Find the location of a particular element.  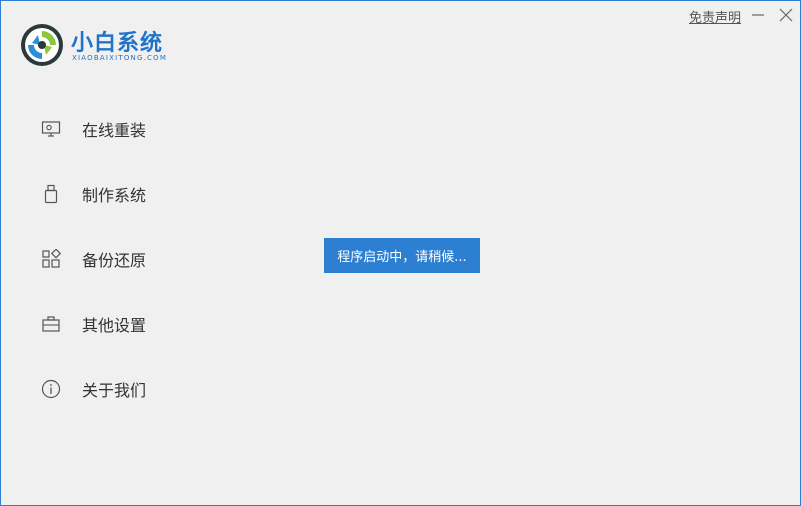

sidebar-item-make-system: 制作系统 is located at coordinates (119, 194).